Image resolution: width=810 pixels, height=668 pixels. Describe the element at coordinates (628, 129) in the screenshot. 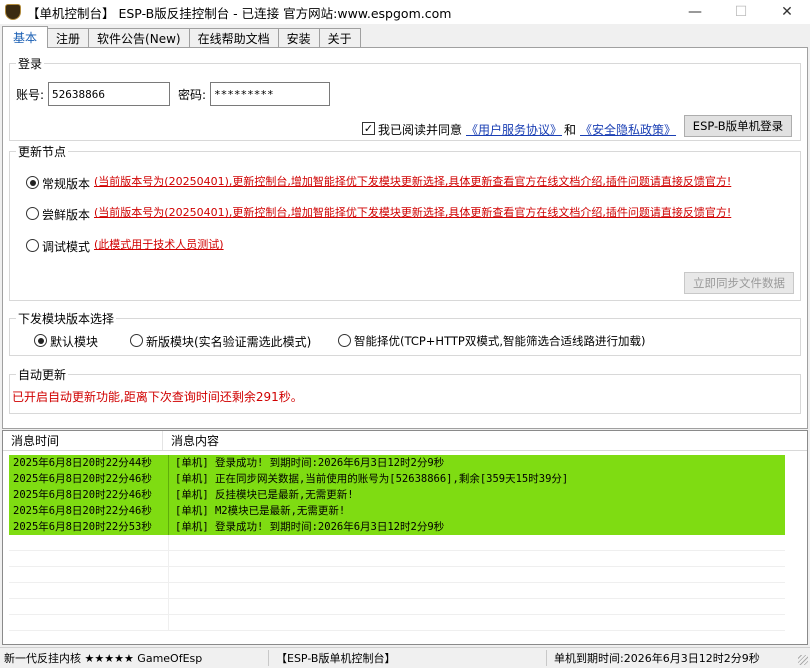

I see `privacy-link: 《安全隐私政策》` at that location.